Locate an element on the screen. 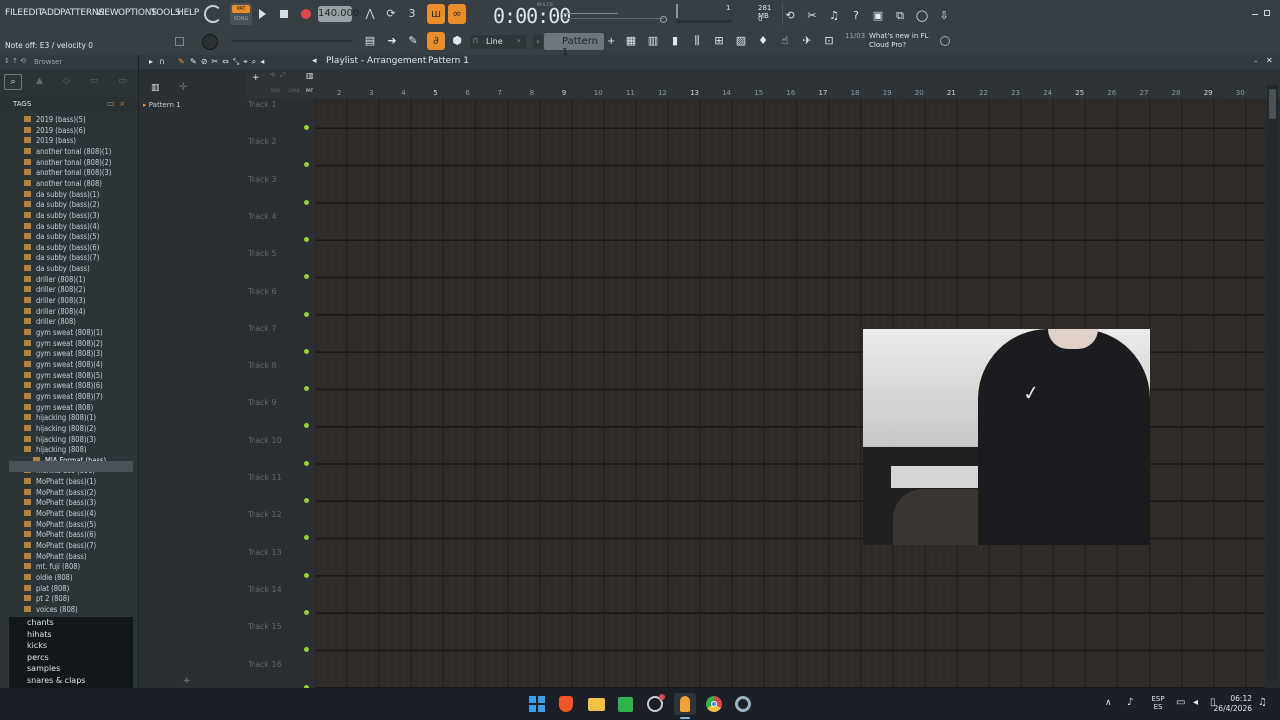  browser-folder: chants is located at coordinates (71, 623).